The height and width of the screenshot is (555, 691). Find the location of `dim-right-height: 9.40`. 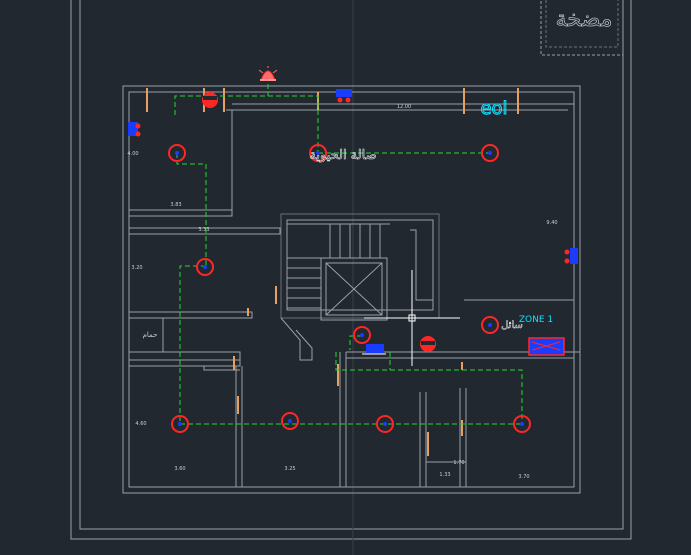

dim-right-height: 9.40 is located at coordinates (551, 223).